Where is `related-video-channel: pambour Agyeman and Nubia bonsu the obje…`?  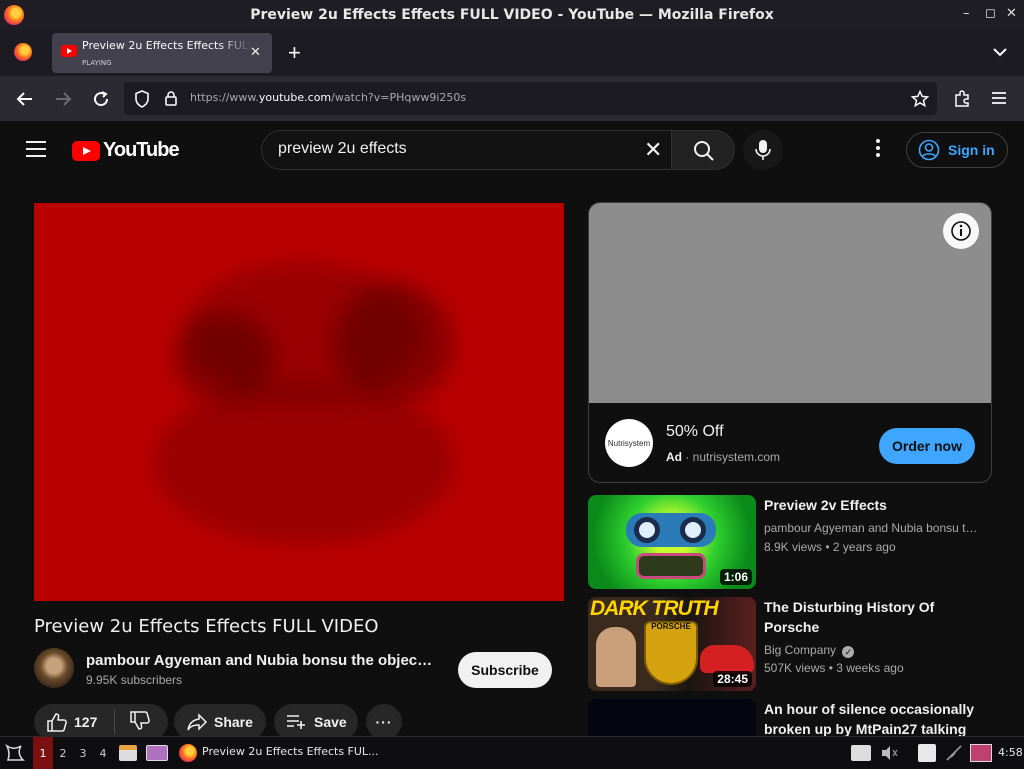
related-video-channel: pambour Agyeman and Nubia bonsu the obje… is located at coordinates (874, 528).